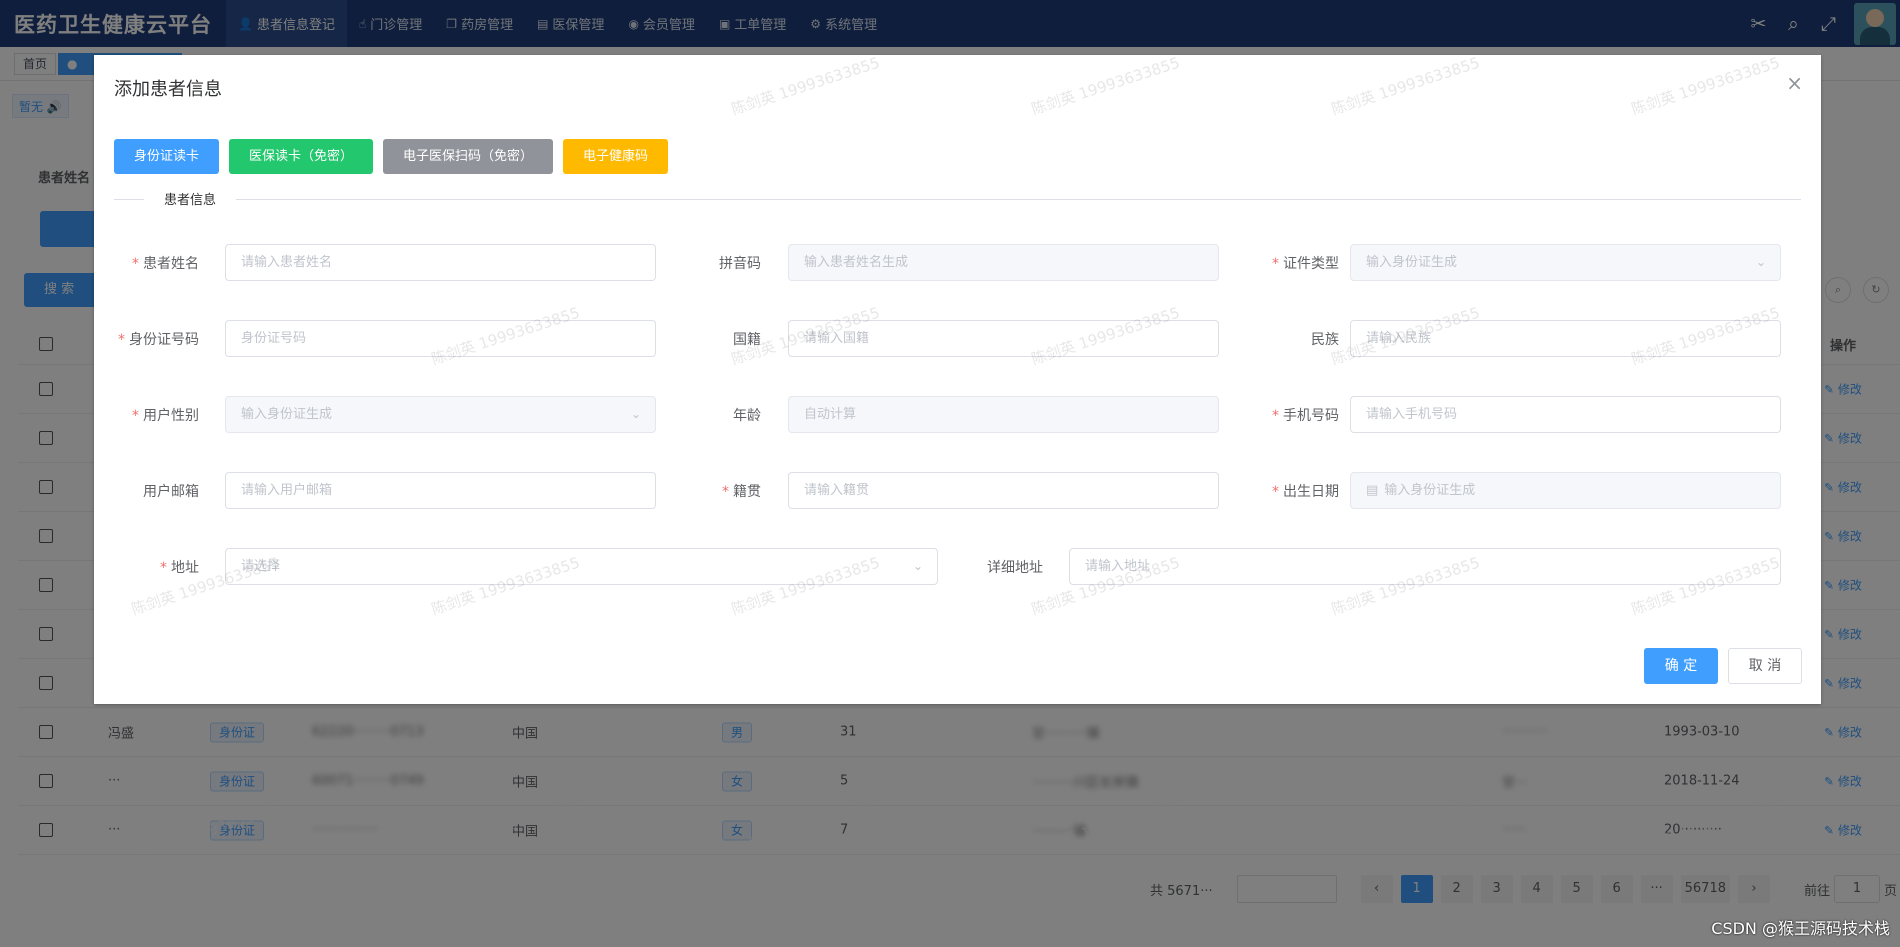 The width and height of the screenshot is (1900, 947). What do you see at coordinates (301, 156) in the screenshot?
I see `insurance-card-read-button: 医保读卡（免密）` at bounding box center [301, 156].